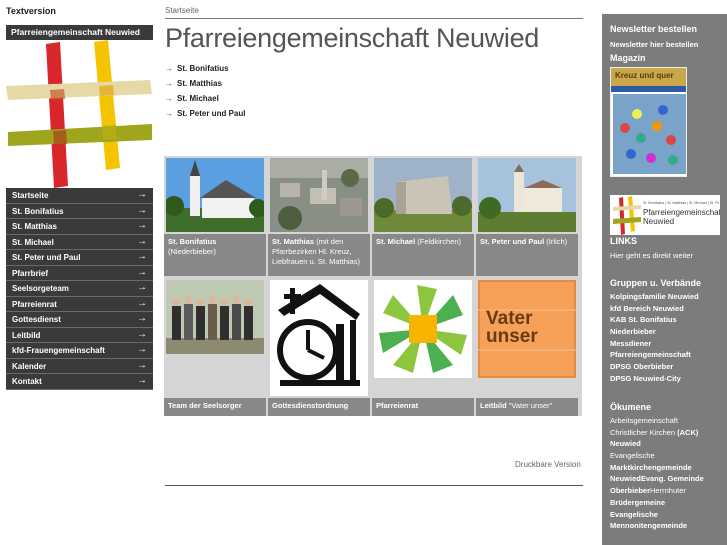  Describe the element at coordinates (657, 527) in the screenshot. I see `oekumene-item: Mennonitengemeinde` at that location.